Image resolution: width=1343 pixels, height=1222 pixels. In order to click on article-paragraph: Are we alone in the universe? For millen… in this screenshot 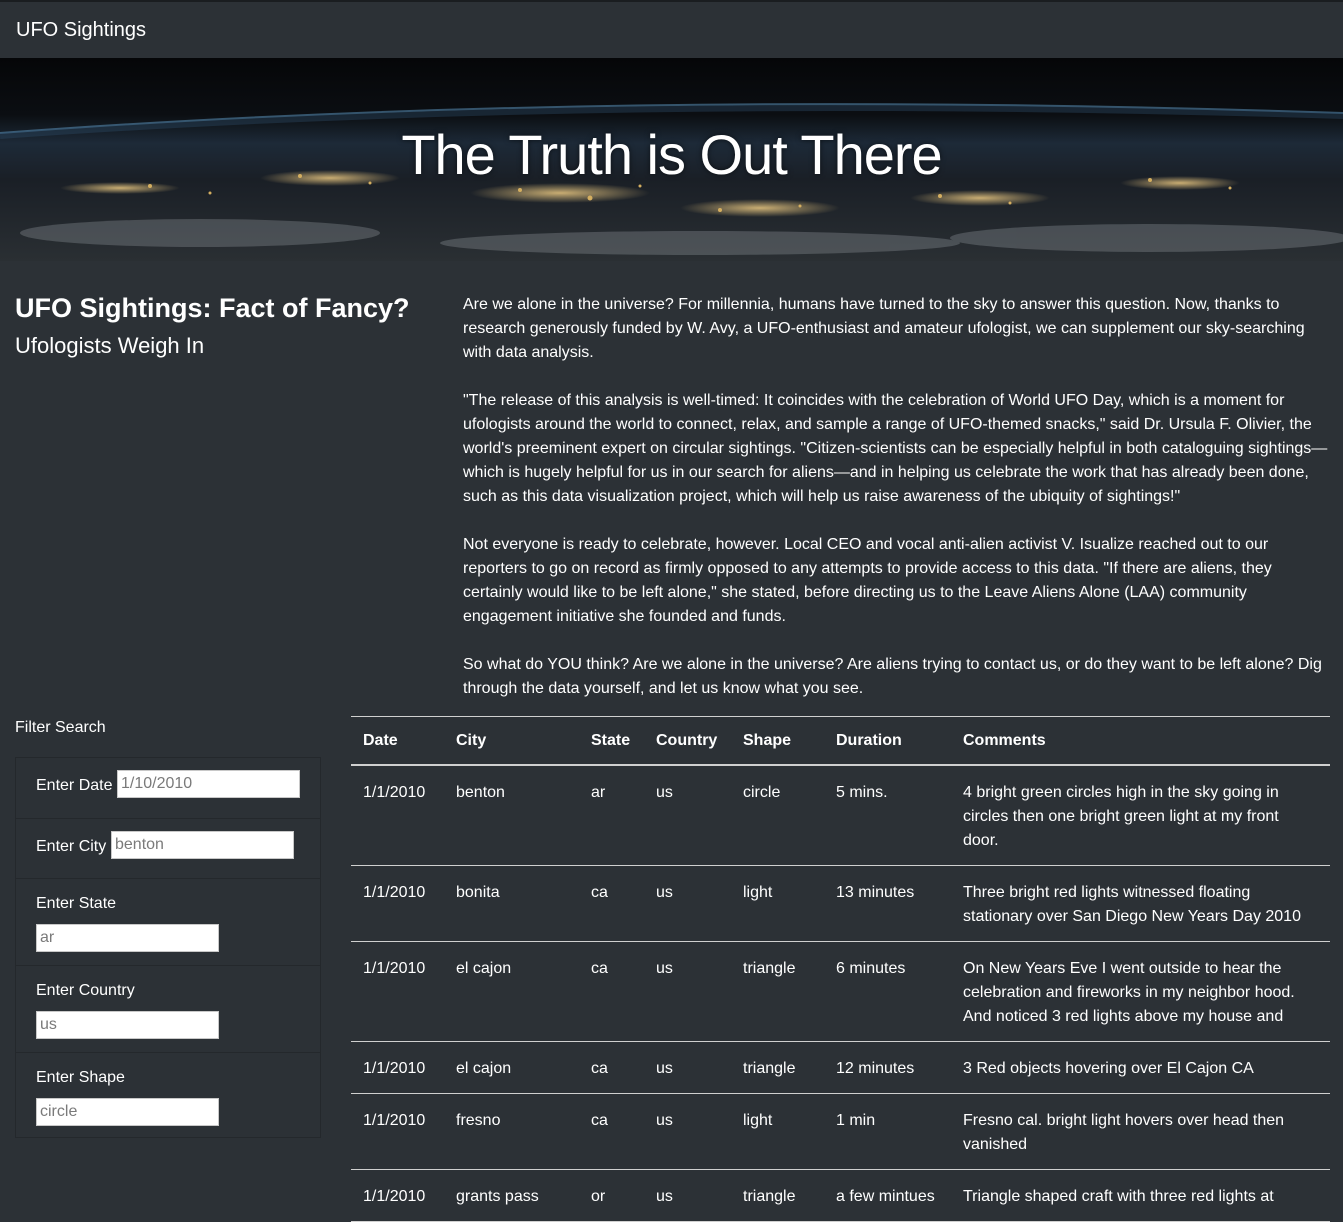, I will do `click(884, 328)`.